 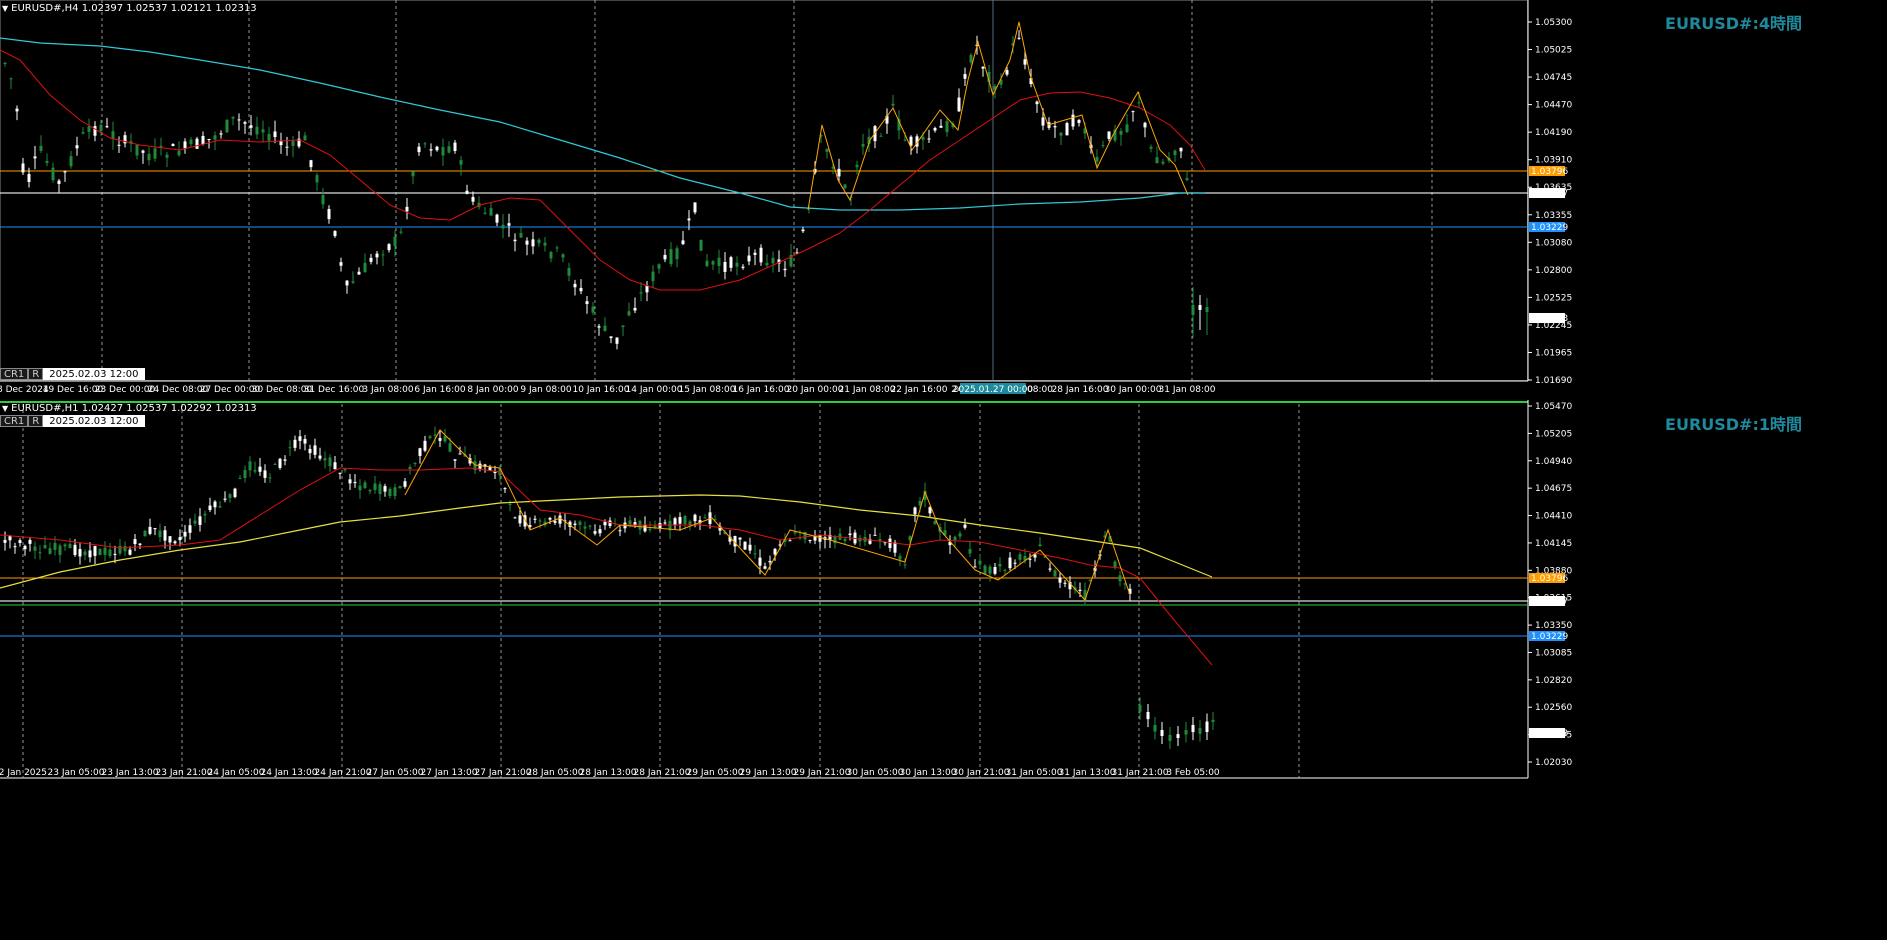 What do you see at coordinates (662, 773) in the screenshot?
I see `h1-time-label: 28 Jan 21:00` at bounding box center [662, 773].